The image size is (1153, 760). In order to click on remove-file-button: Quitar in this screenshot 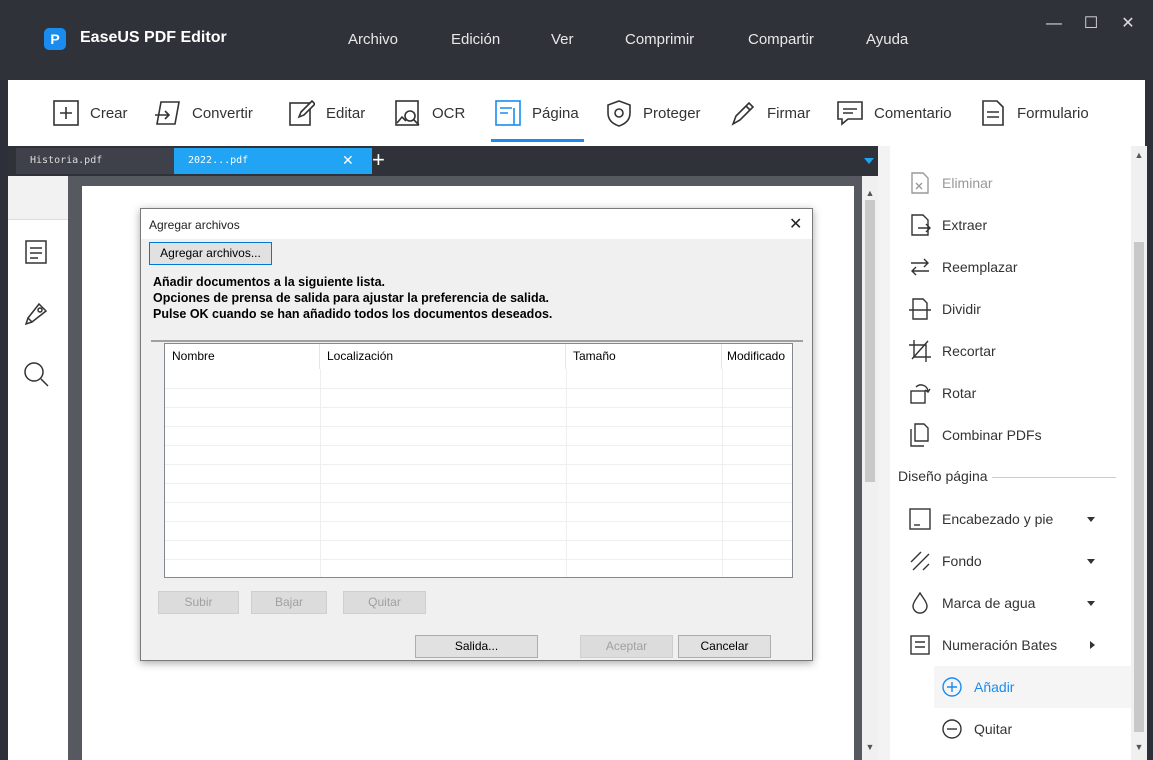, I will do `click(384, 602)`.